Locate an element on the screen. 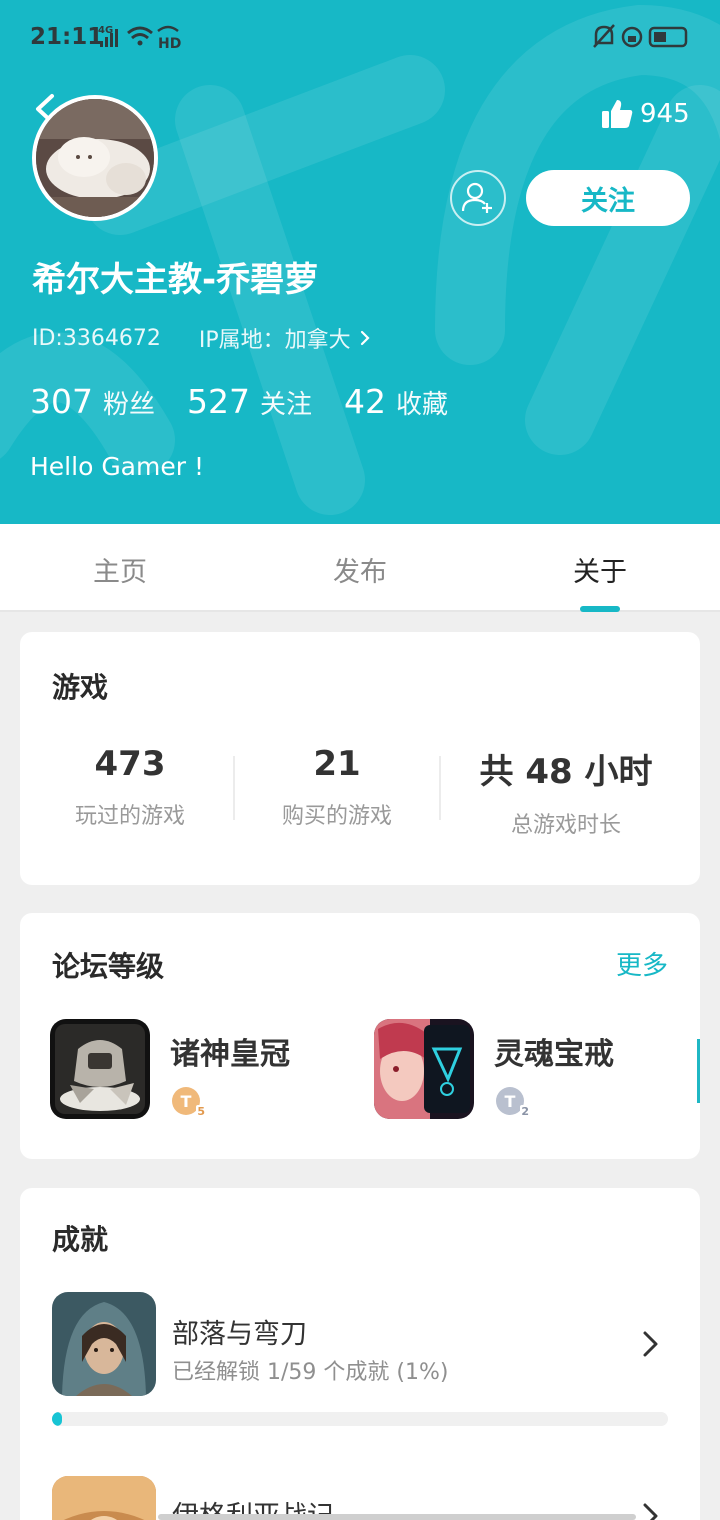 Image resolution: width=720 pixels, height=1520 pixels. game-icon-iglia-chronicles is located at coordinates (104, 1498).